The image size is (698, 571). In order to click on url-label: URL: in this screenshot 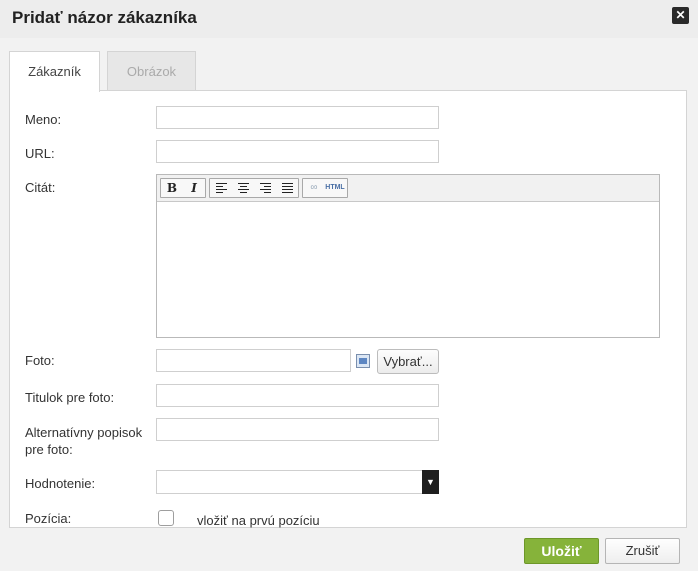, I will do `click(40, 153)`.